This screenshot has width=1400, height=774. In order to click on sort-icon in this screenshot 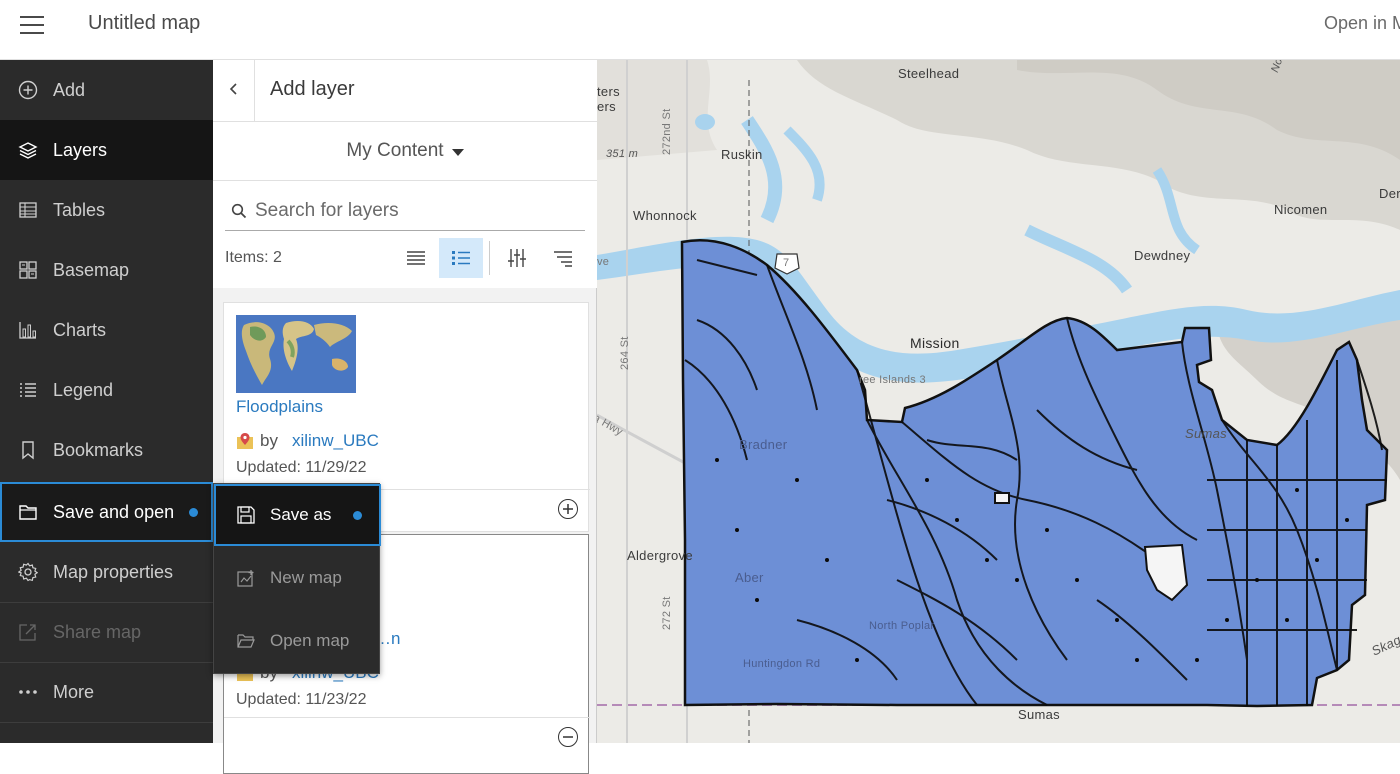, I will do `click(563, 258)`.